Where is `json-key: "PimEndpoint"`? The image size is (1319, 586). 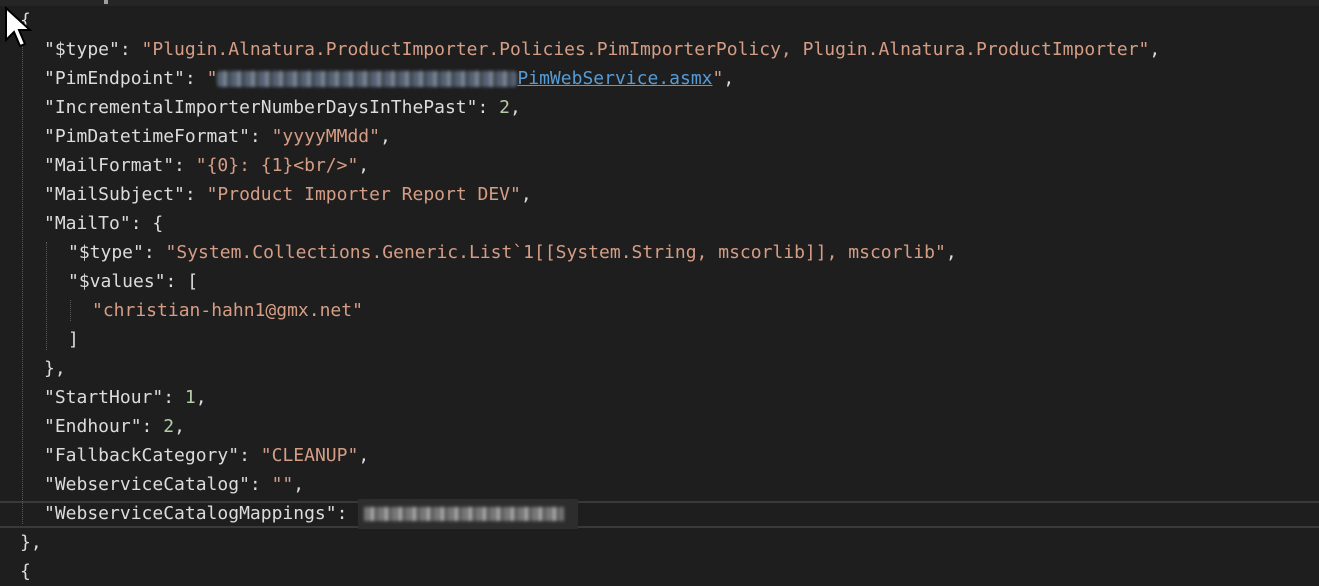
json-key: "PimEndpoint" is located at coordinates (114, 78).